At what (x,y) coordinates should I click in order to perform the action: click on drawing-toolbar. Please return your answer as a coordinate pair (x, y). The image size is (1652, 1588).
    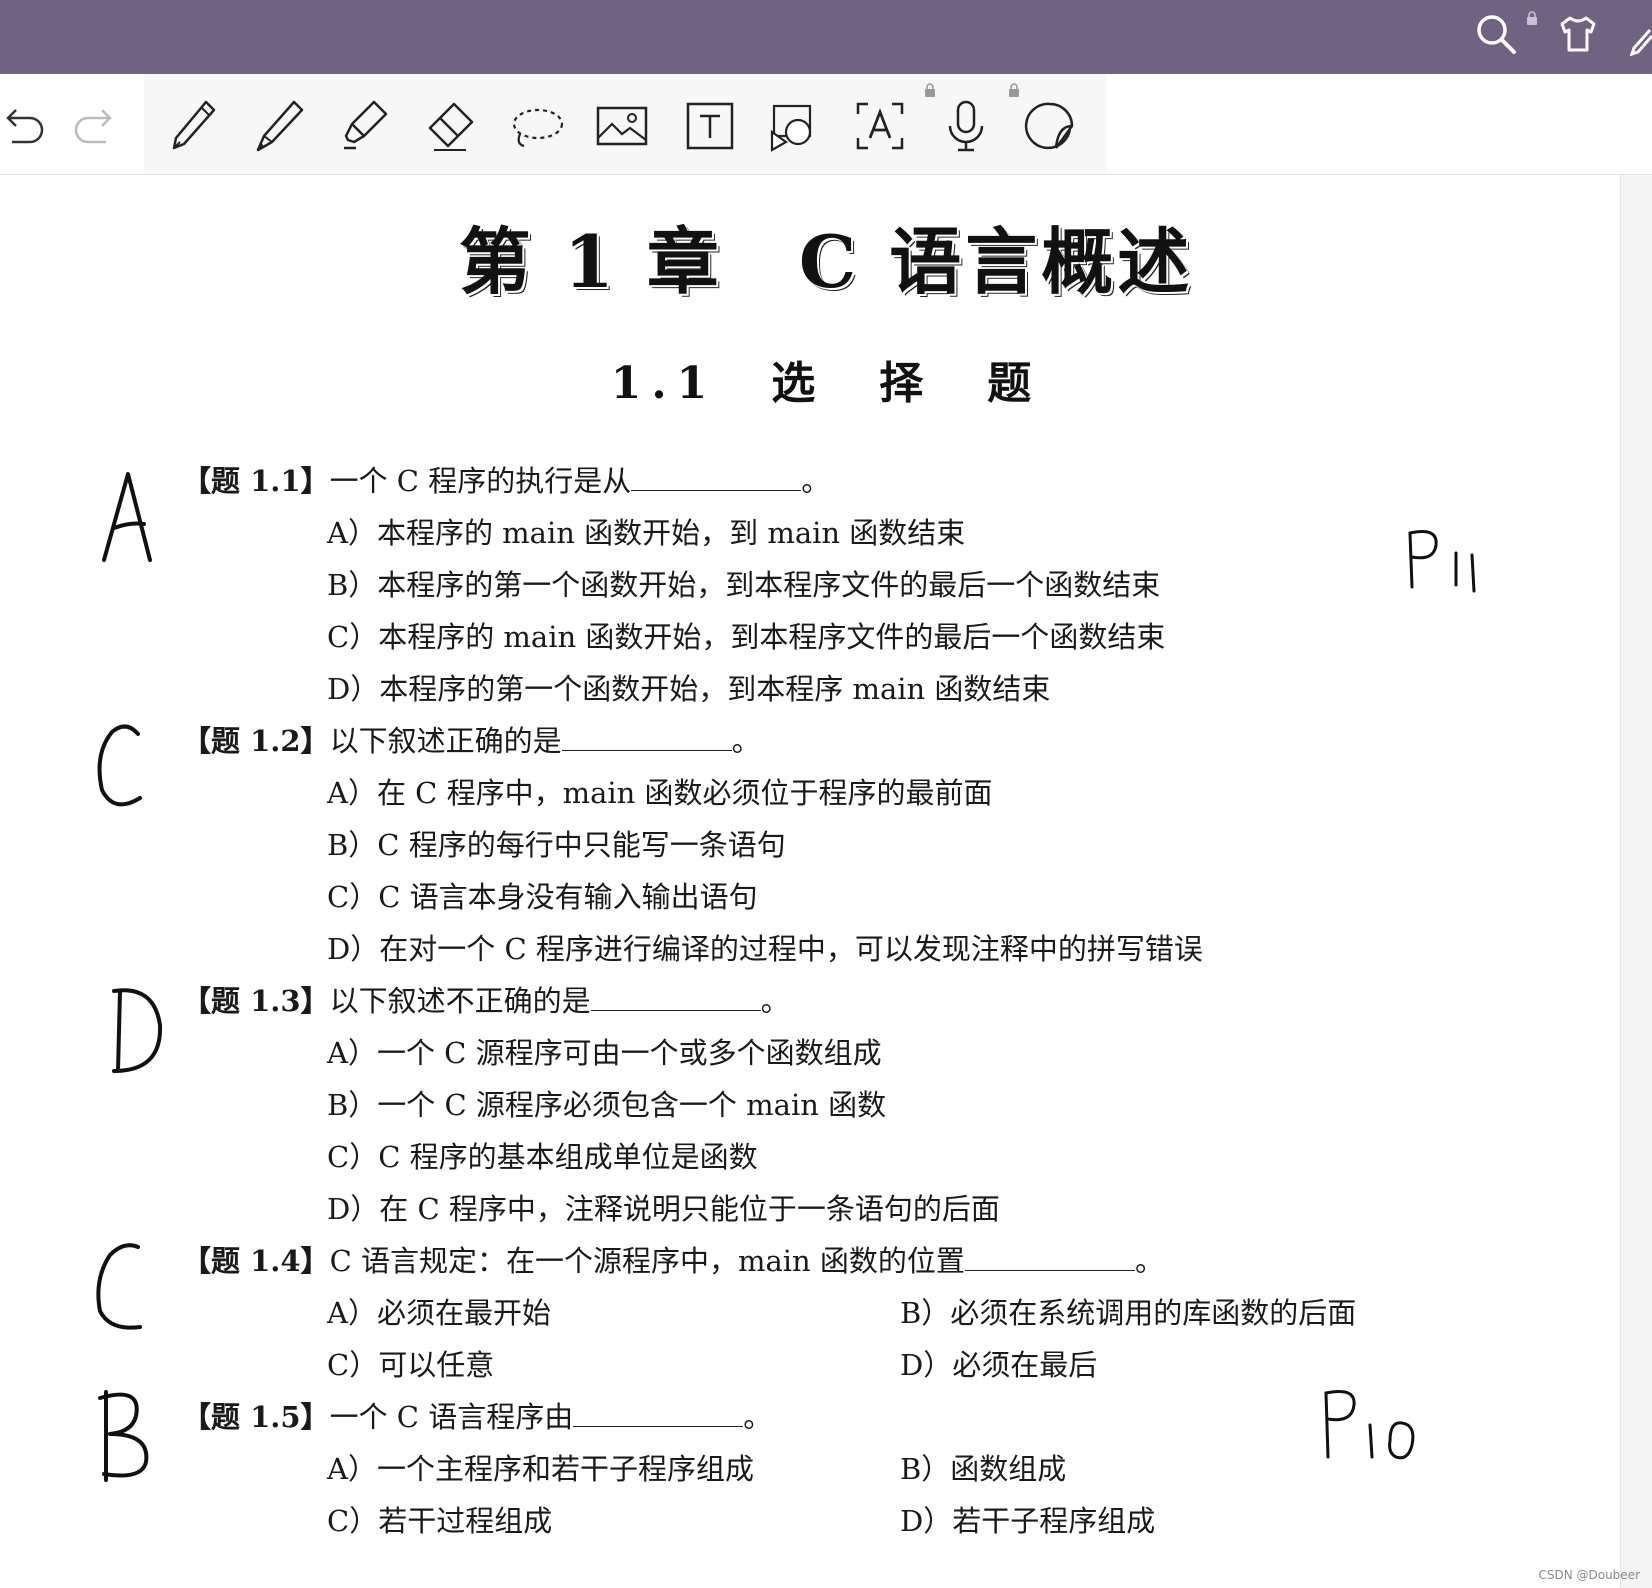
    Looking at the image, I should click on (826, 124).